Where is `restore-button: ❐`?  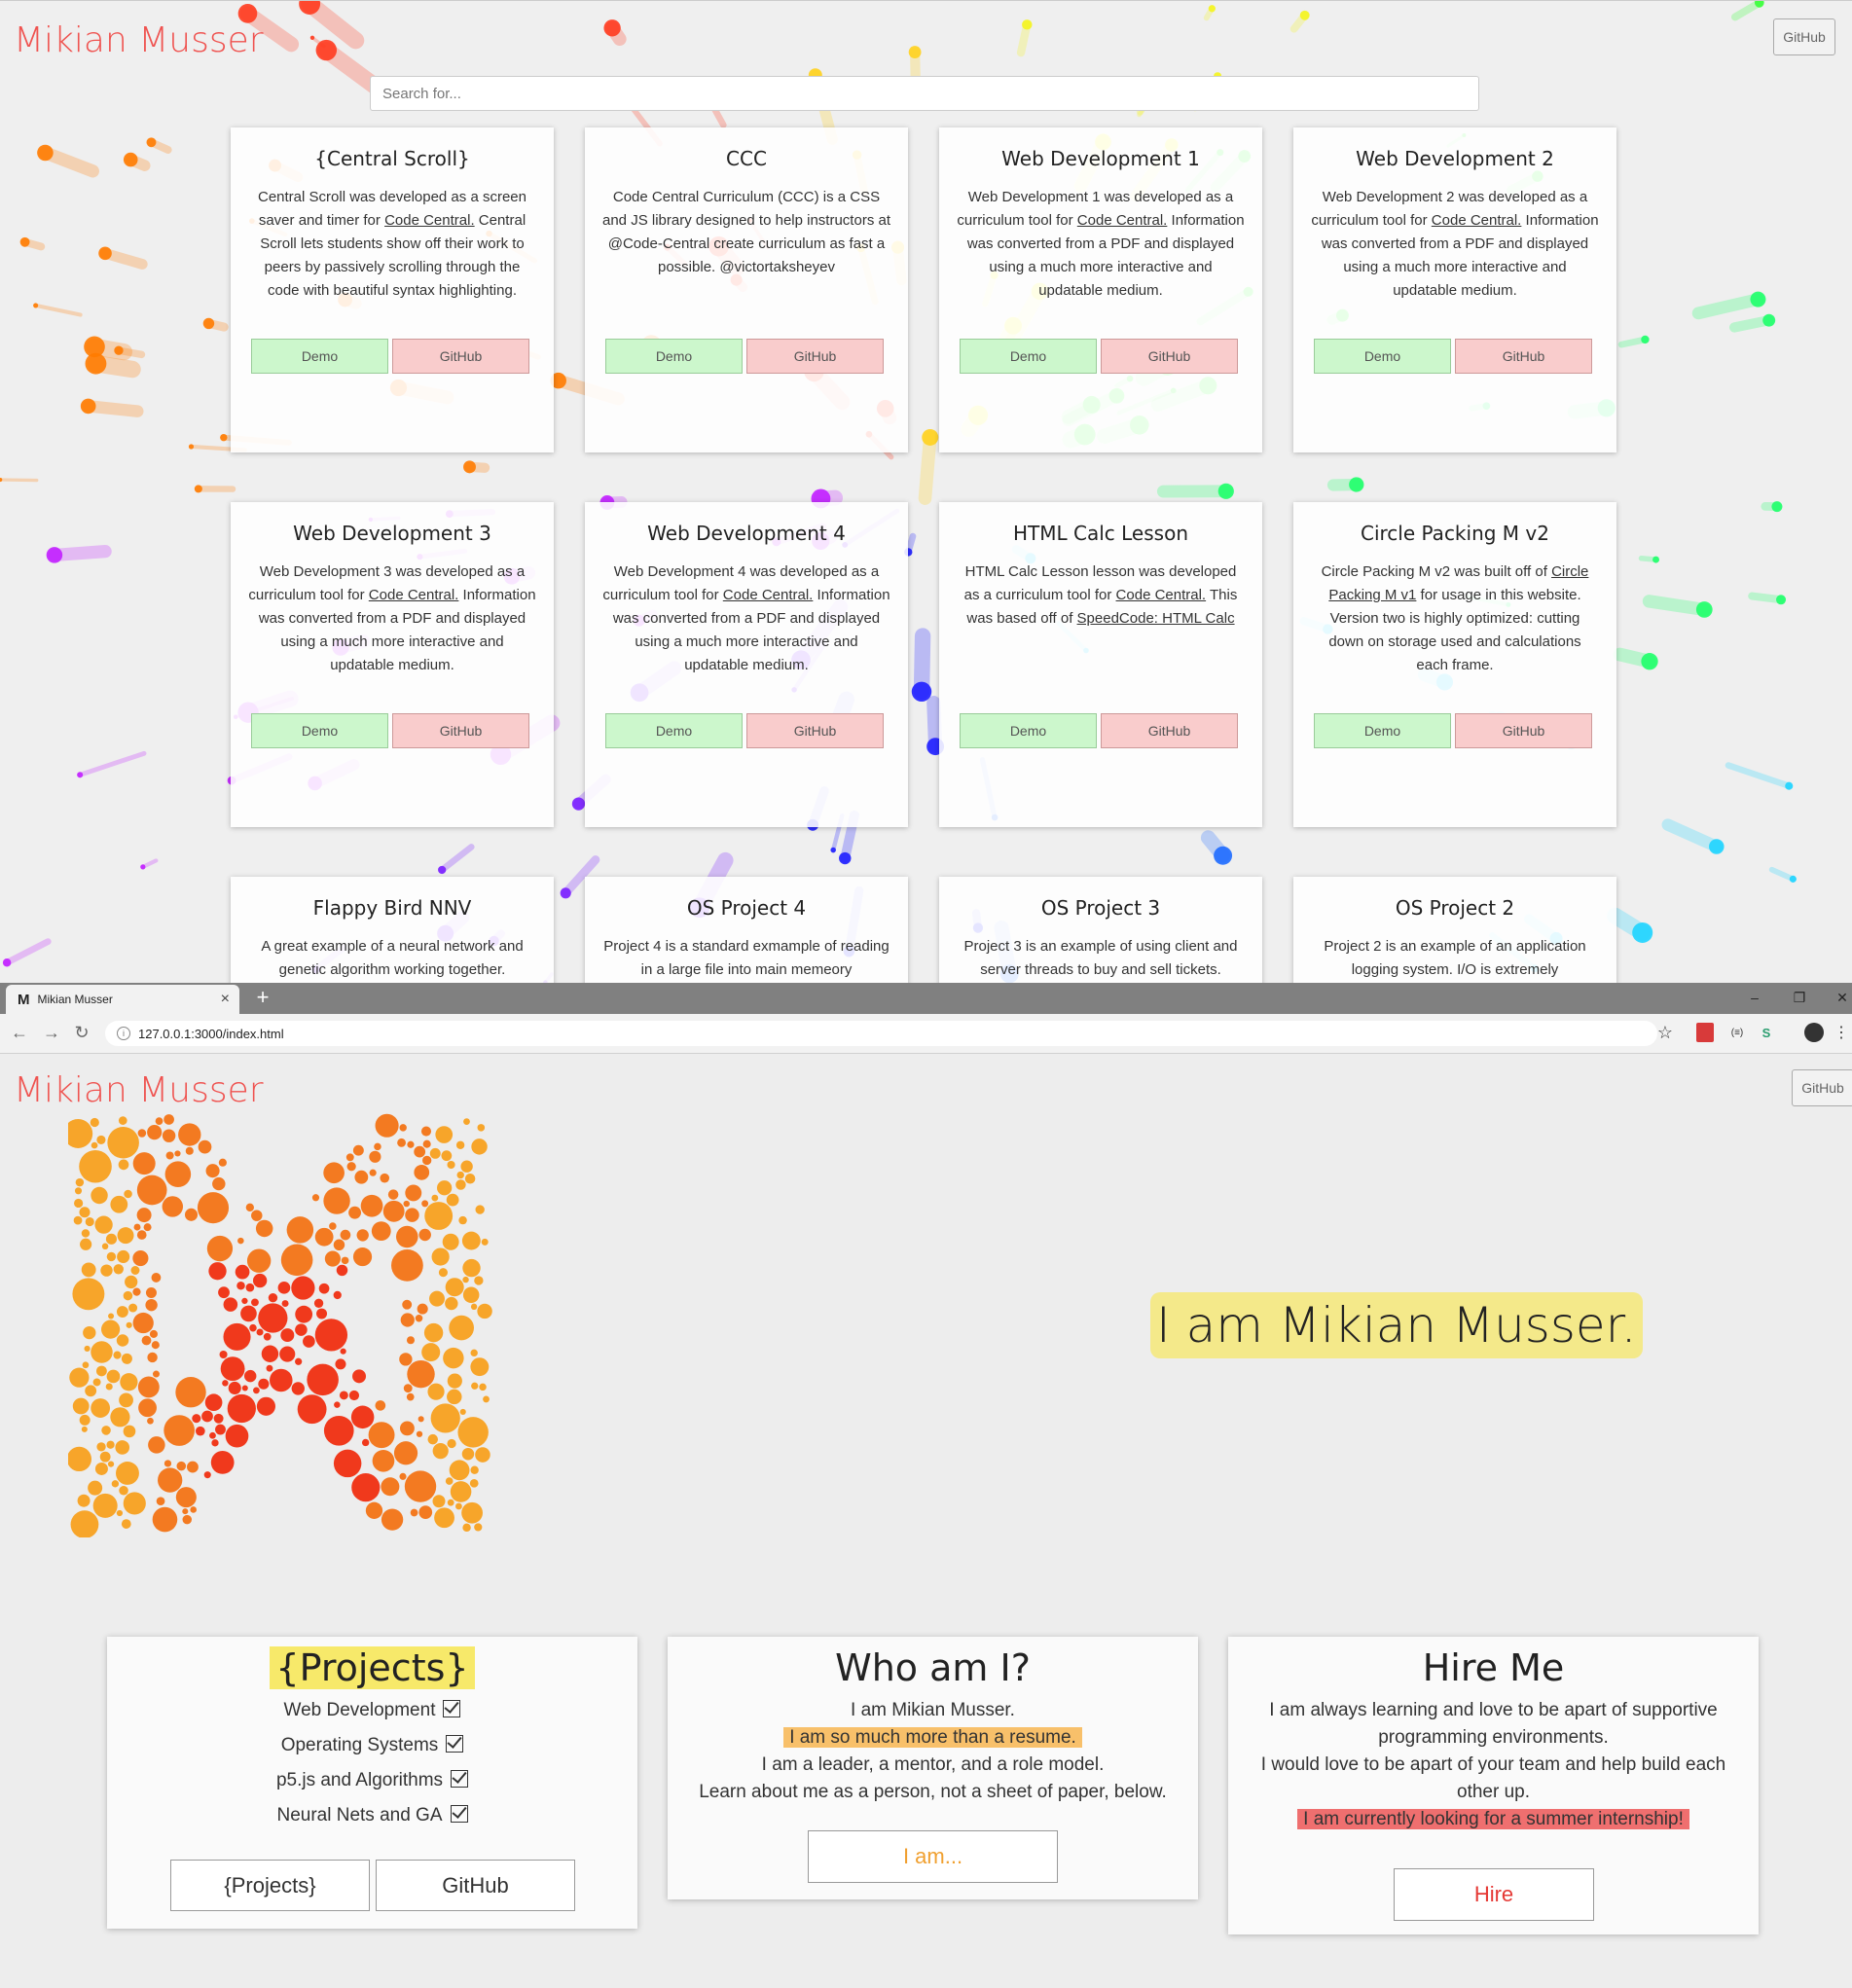 restore-button: ❐ is located at coordinates (1799, 998).